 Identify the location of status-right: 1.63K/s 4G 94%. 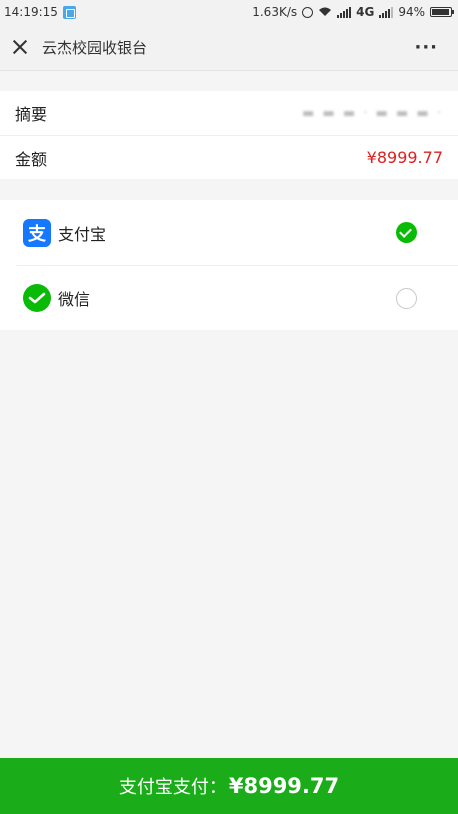
(353, 12).